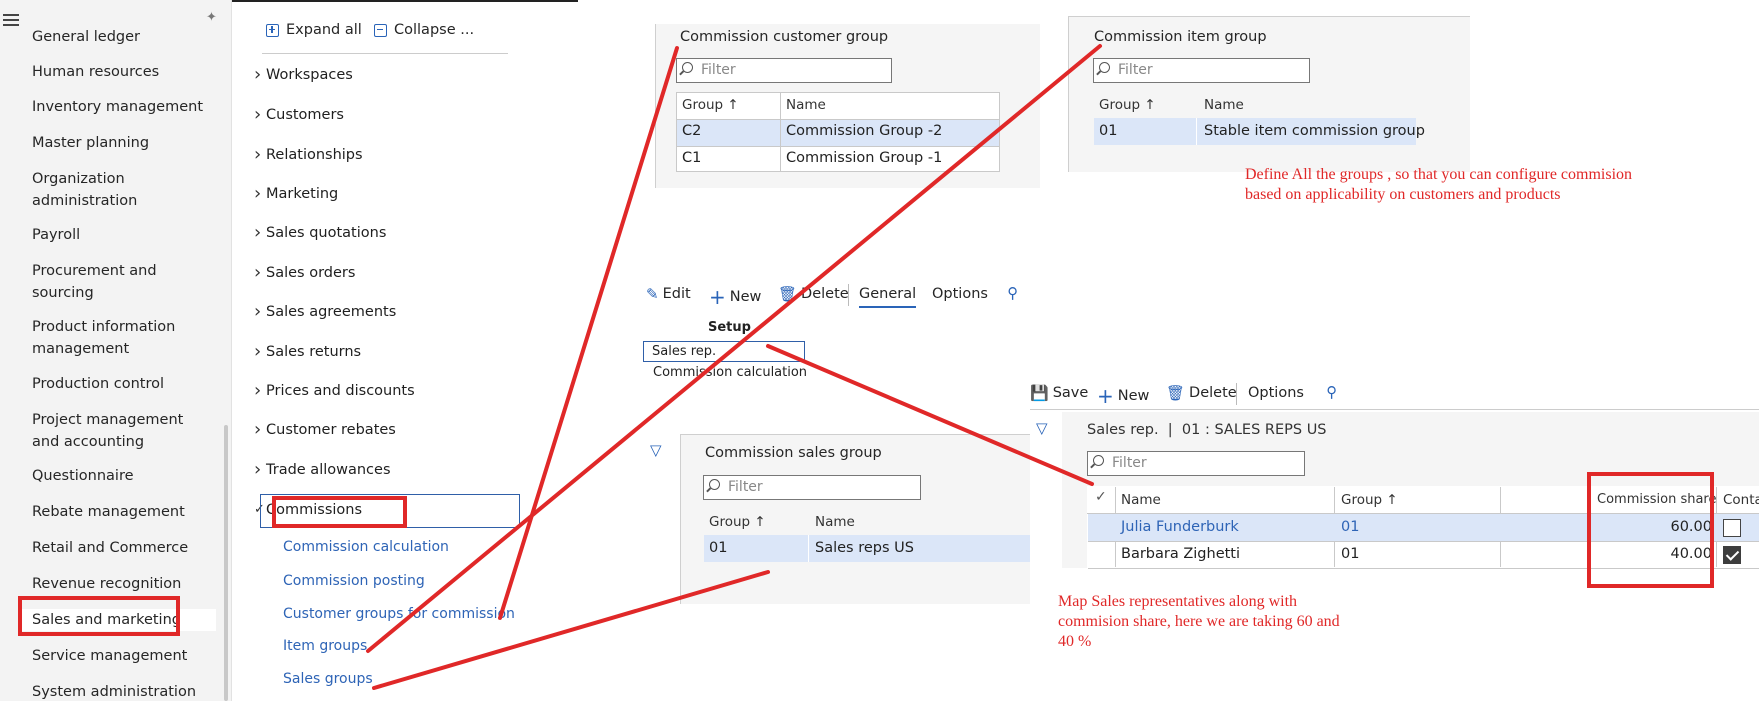 The width and height of the screenshot is (1759, 703). What do you see at coordinates (1196, 463) in the screenshot?
I see `sales-rep-filter: Filter` at bounding box center [1196, 463].